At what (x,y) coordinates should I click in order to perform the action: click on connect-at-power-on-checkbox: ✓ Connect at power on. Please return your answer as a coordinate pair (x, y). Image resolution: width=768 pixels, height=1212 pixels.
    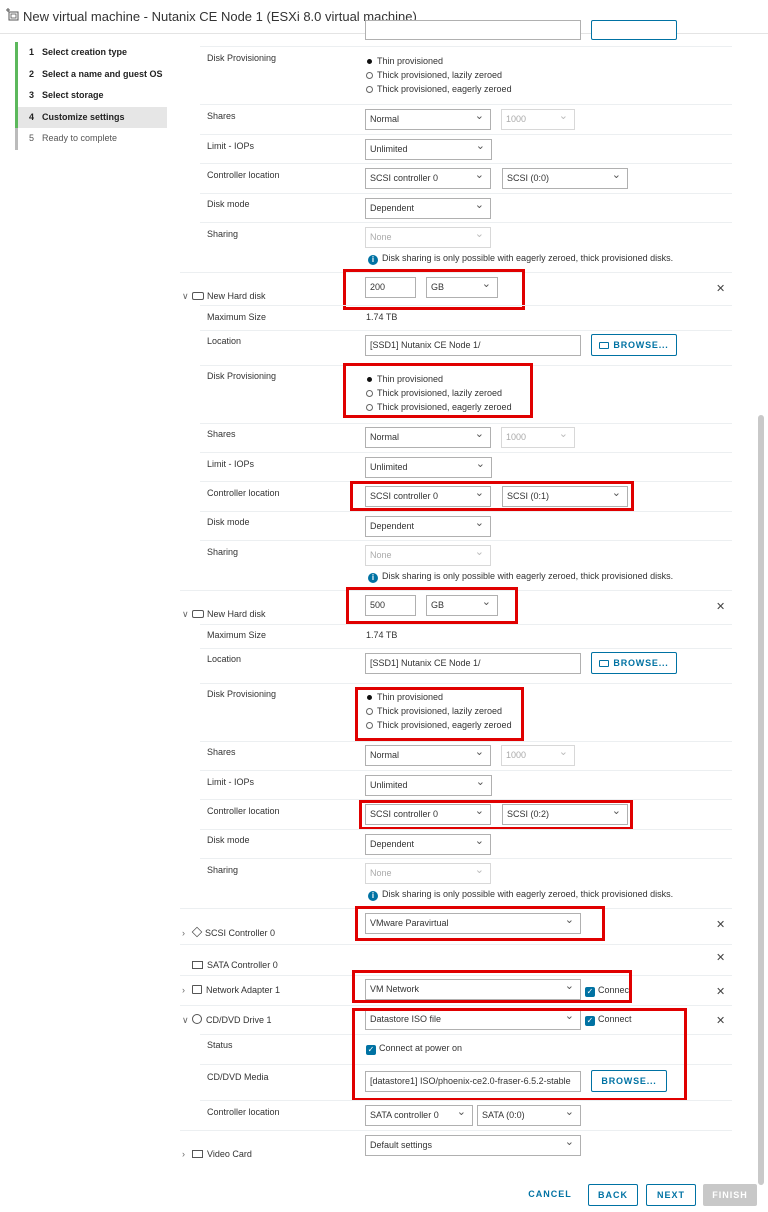
    Looking at the image, I should click on (414, 1049).